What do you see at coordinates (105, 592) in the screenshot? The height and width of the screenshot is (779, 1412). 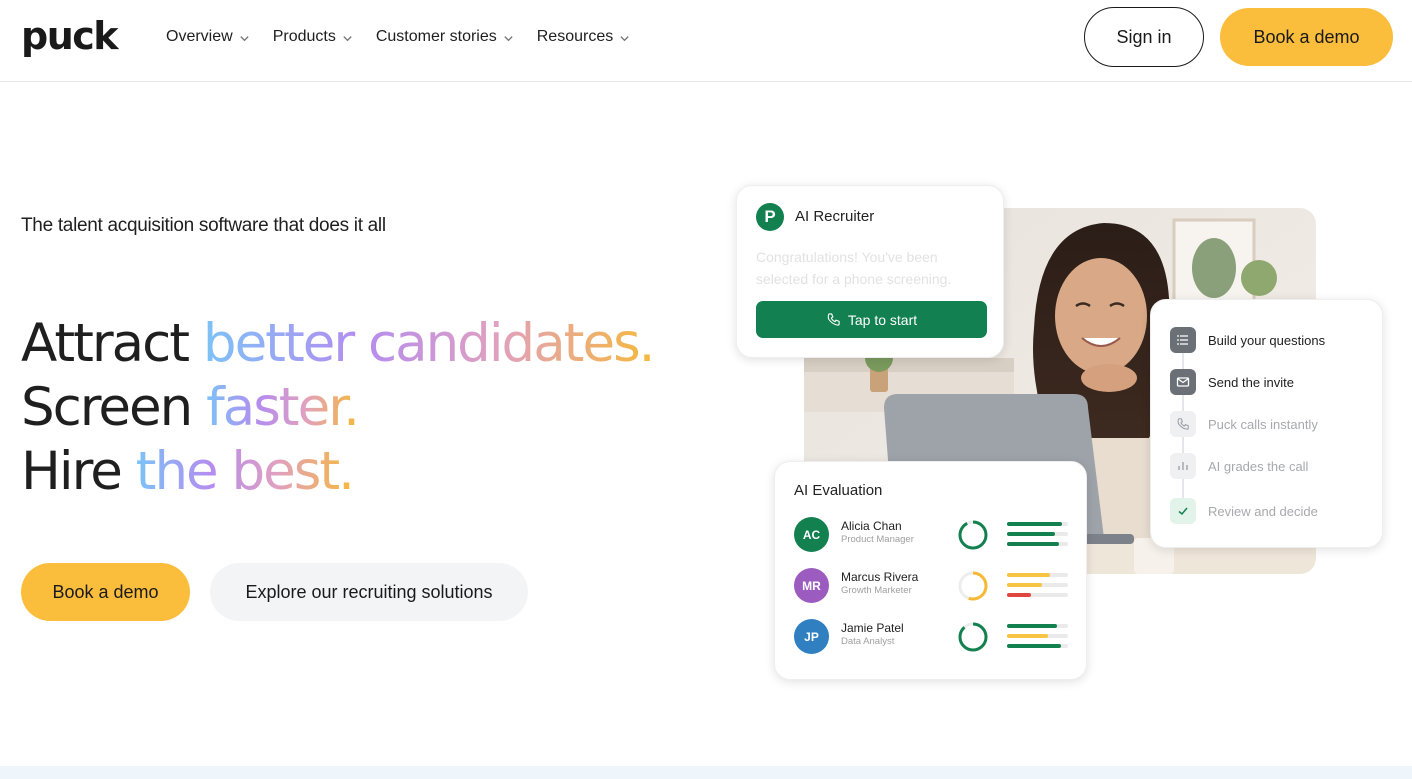 I see `hero-book-demo-button: Book a demo` at bounding box center [105, 592].